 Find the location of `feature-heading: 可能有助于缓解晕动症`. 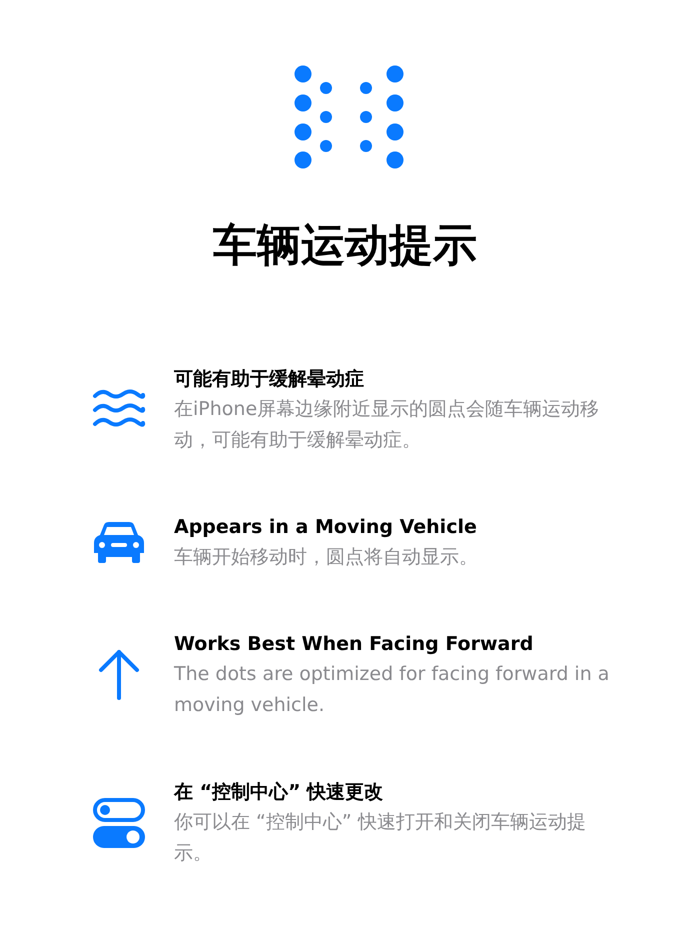

feature-heading: 可能有助于缓解晕动症 is located at coordinates (269, 379).